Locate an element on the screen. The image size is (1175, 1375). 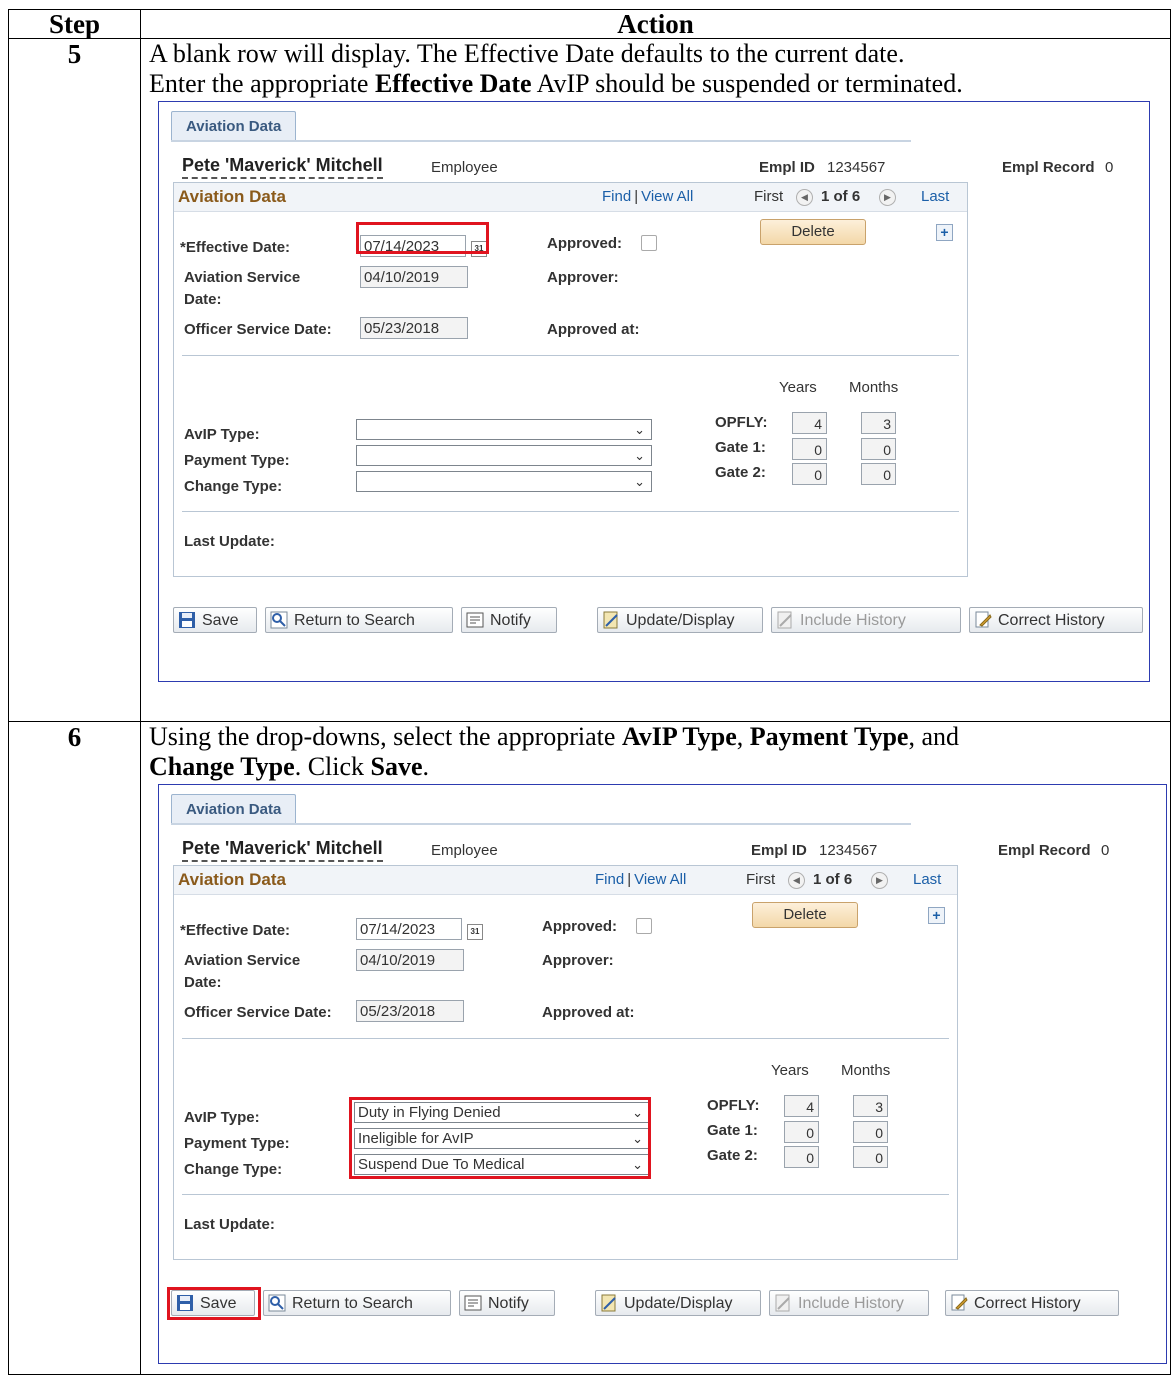
empl-record-value: 0 is located at coordinates (1109, 167).